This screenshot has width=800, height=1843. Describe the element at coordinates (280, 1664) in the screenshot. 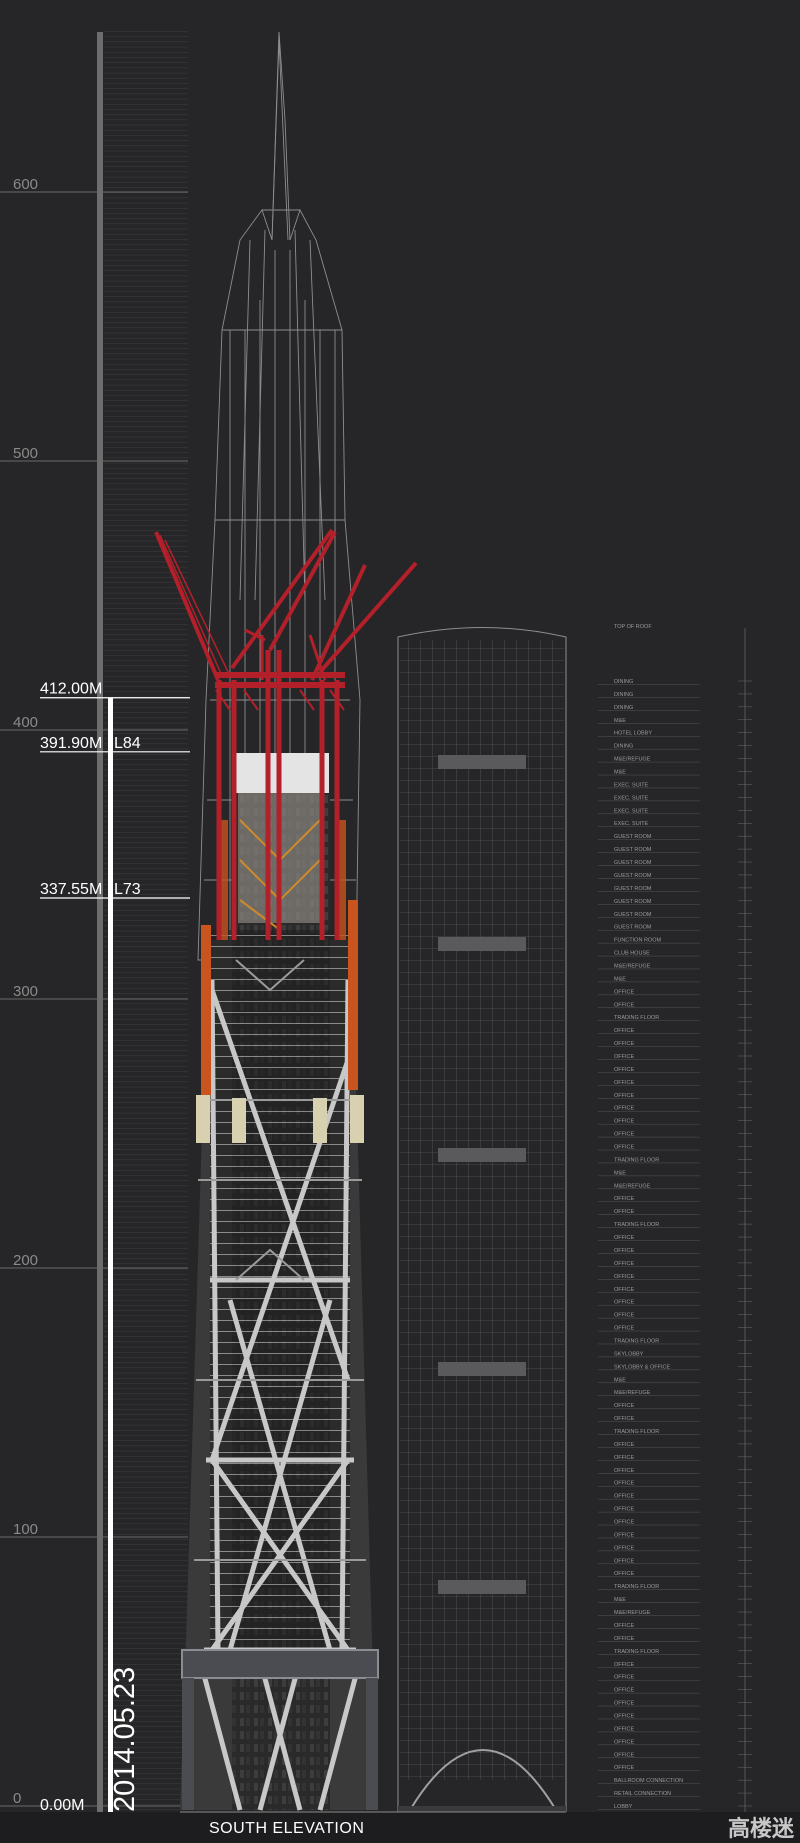

I see `outrigger-belt-truss` at that location.